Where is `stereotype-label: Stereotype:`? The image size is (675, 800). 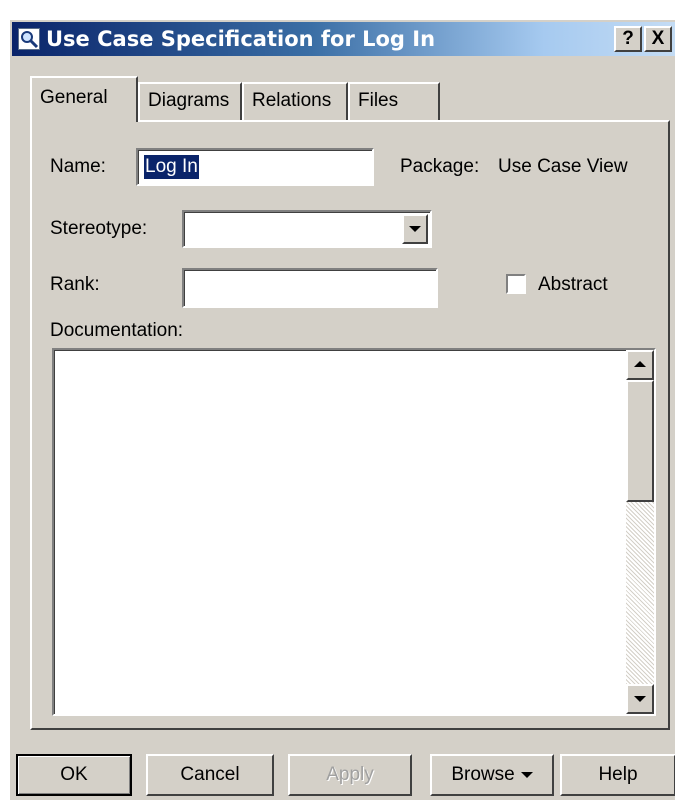
stereotype-label: Stereotype: is located at coordinates (99, 228).